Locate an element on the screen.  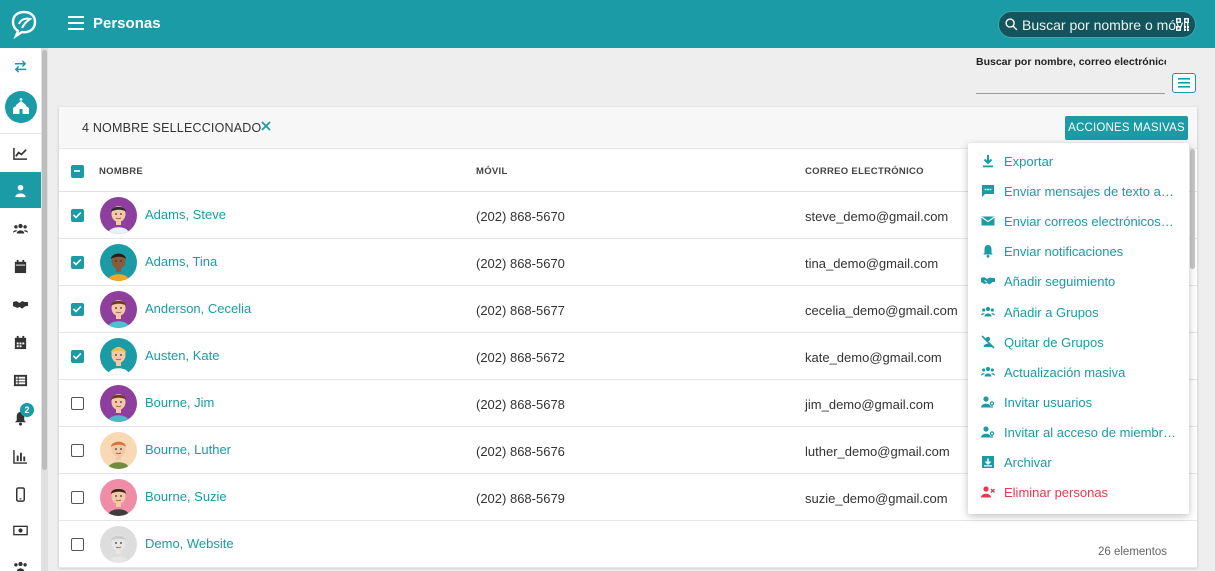
download-icon is located at coordinates (988, 161).